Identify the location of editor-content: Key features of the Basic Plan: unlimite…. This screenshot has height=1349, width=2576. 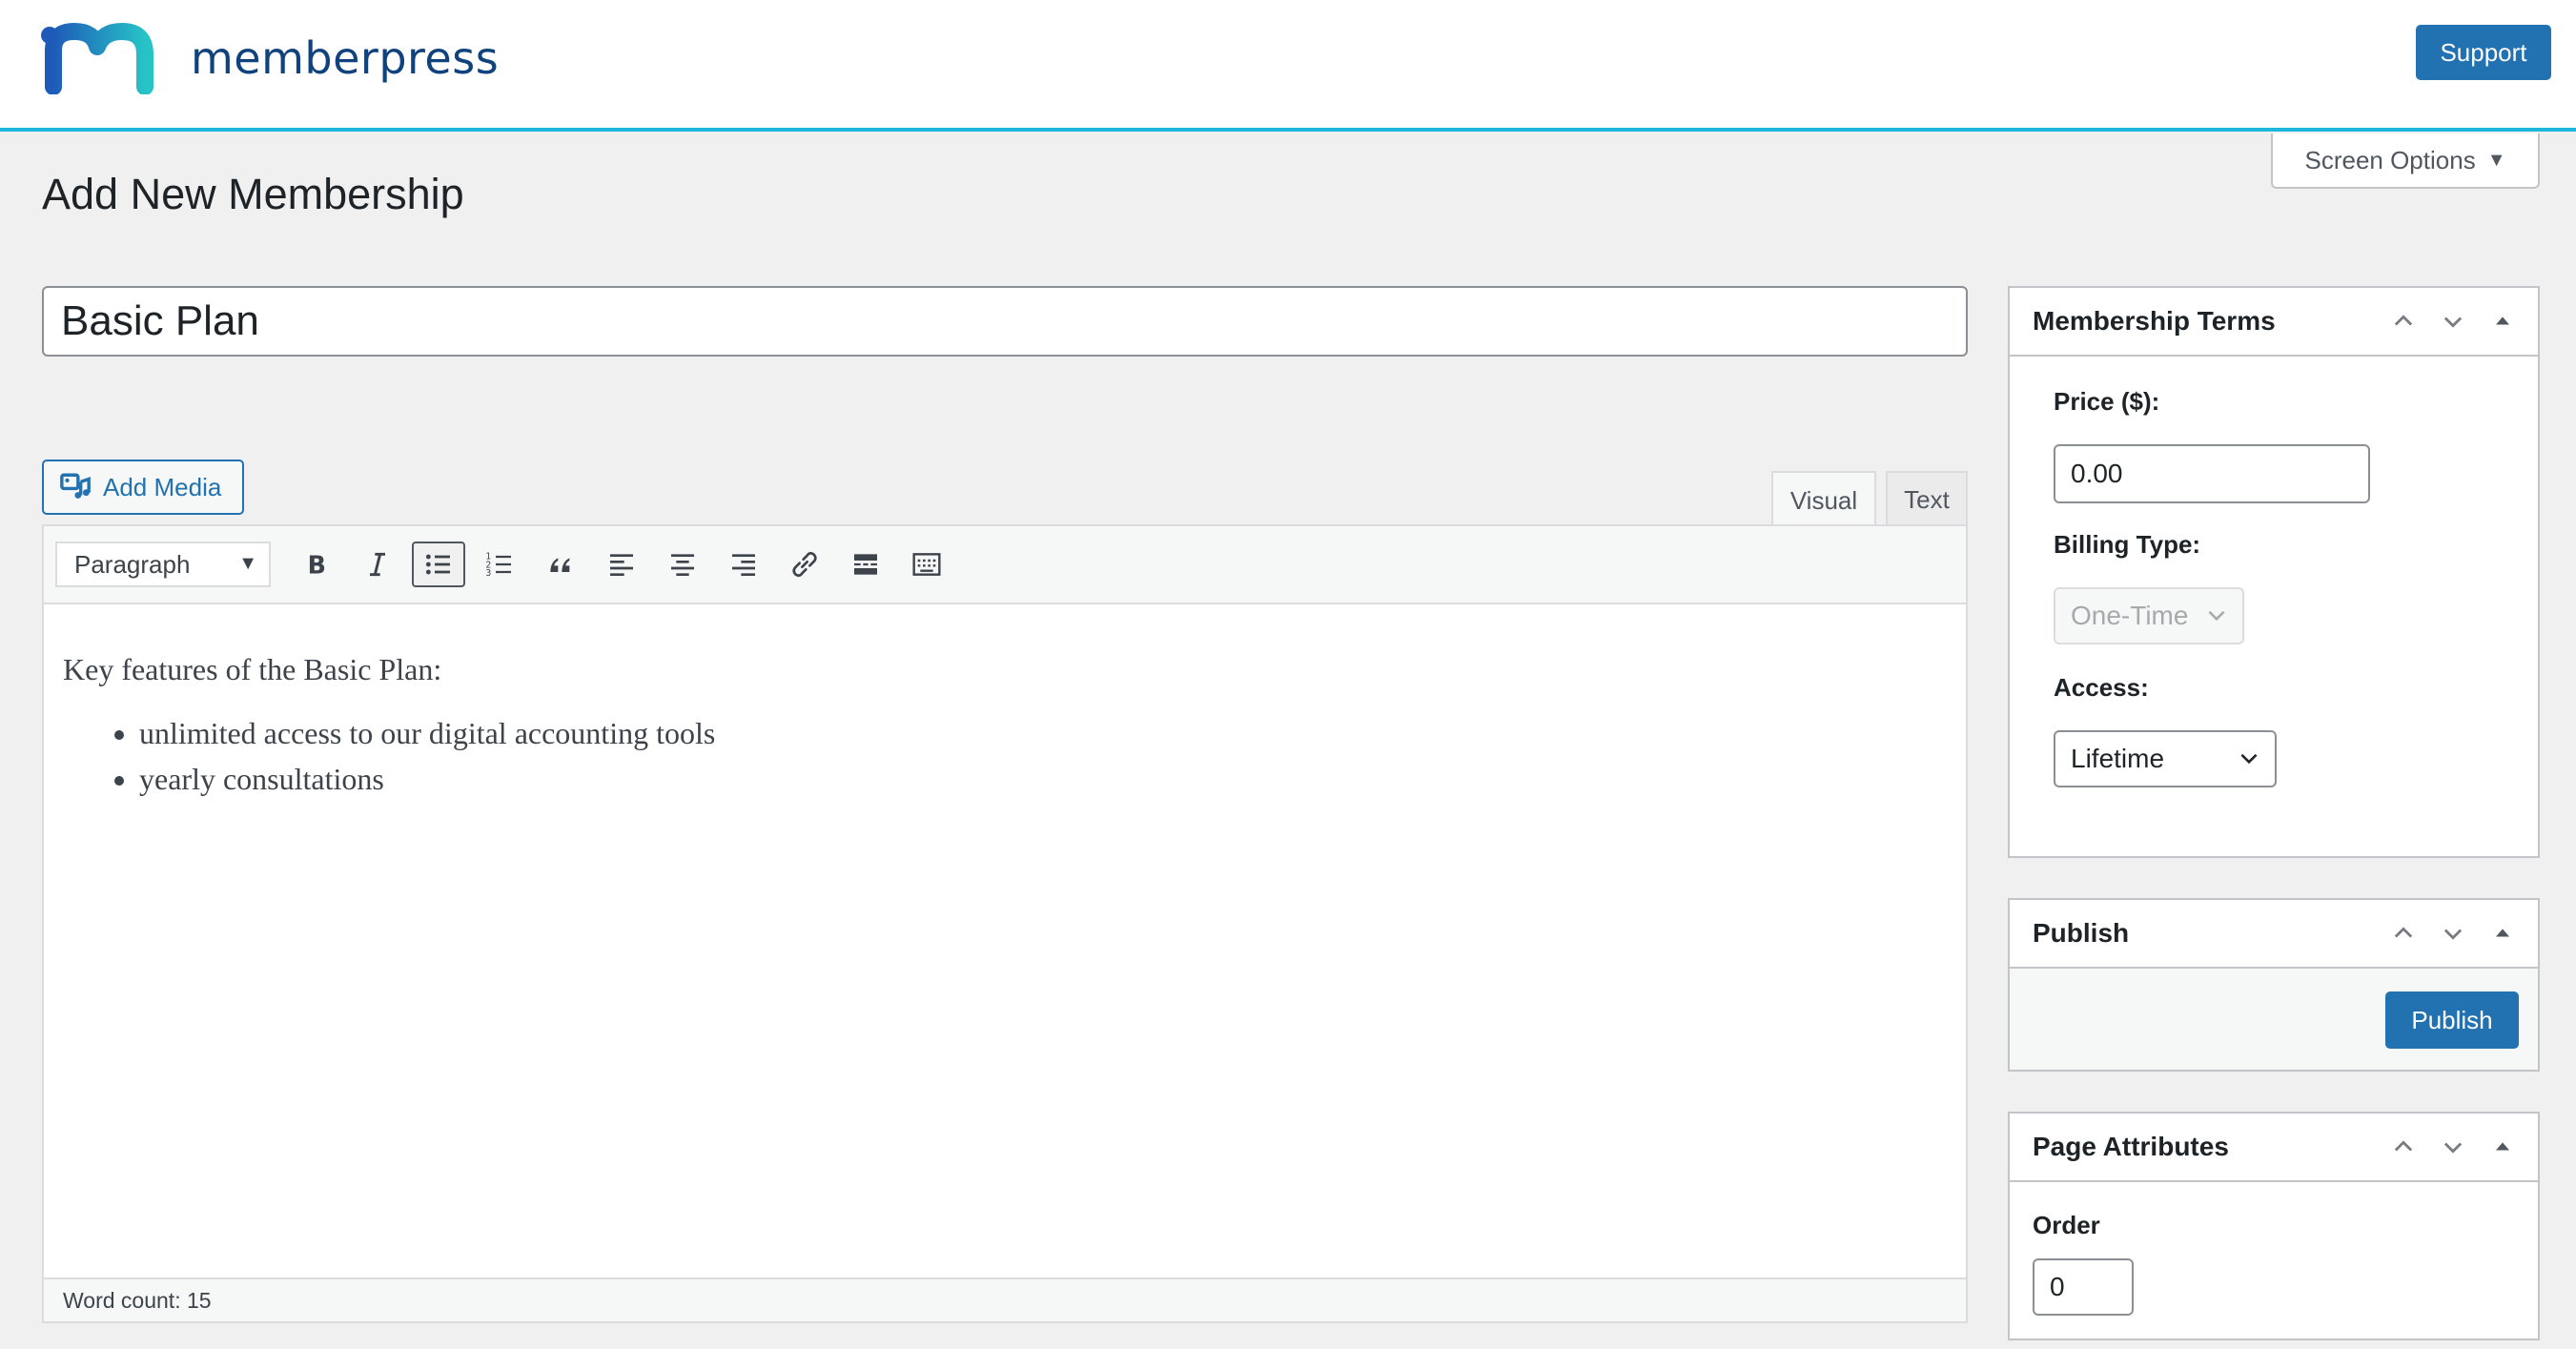
(1005, 703).